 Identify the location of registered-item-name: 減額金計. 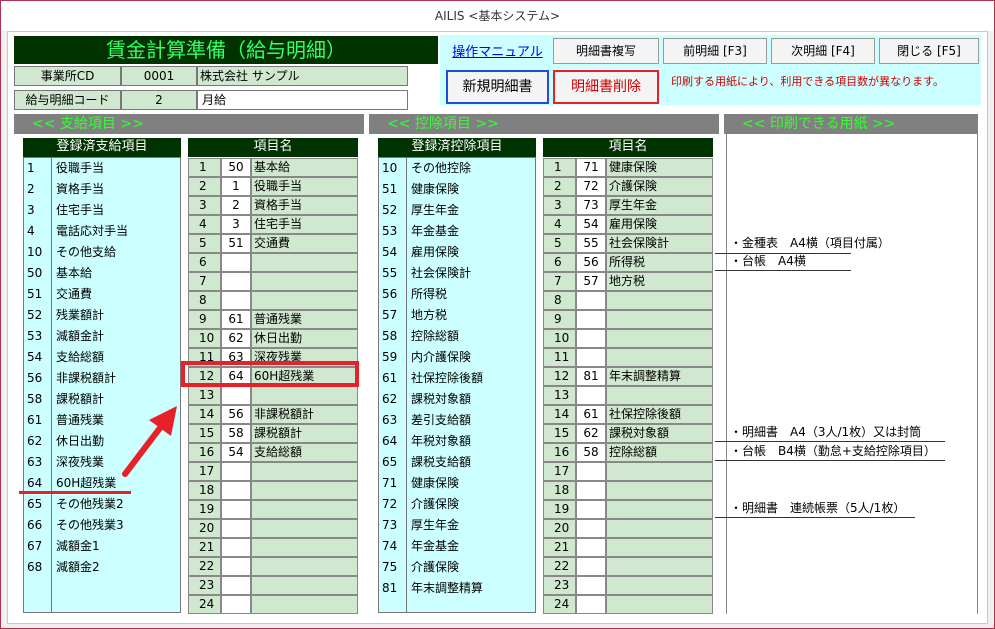
(80, 336).